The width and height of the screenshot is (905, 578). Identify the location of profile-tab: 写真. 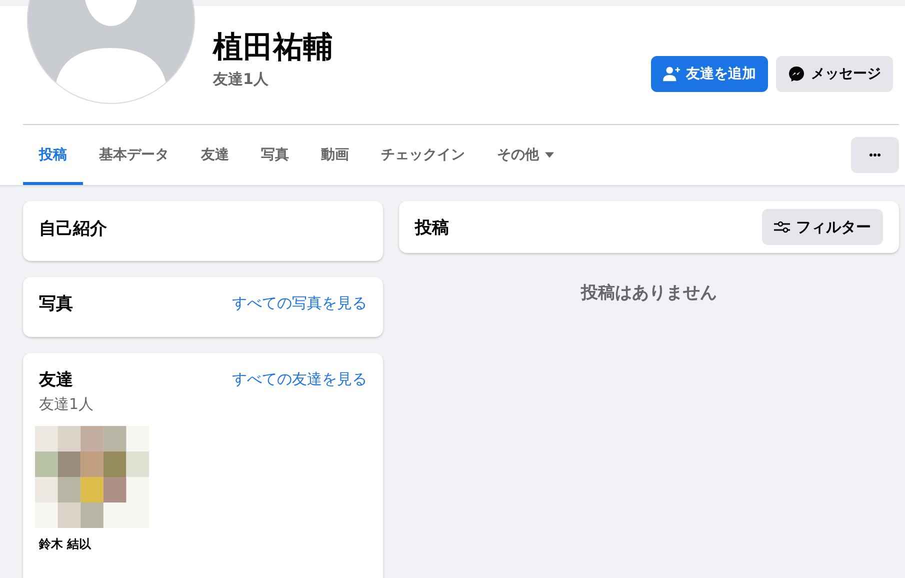
(275, 155).